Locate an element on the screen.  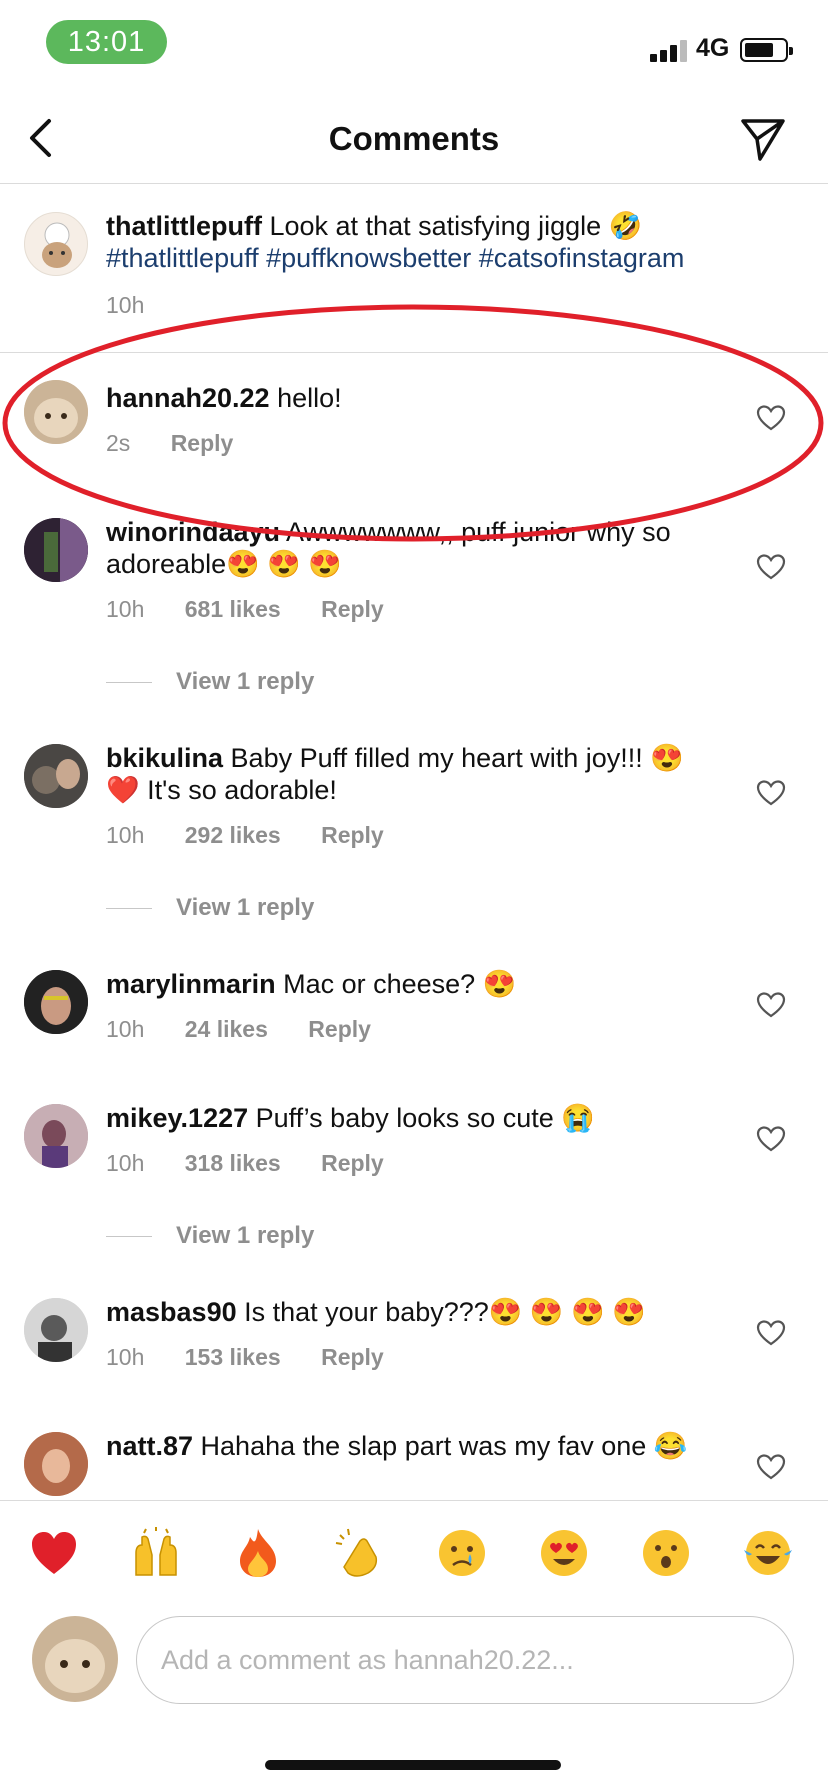
comment-username: winorindaayu is located at coordinates (193, 532).